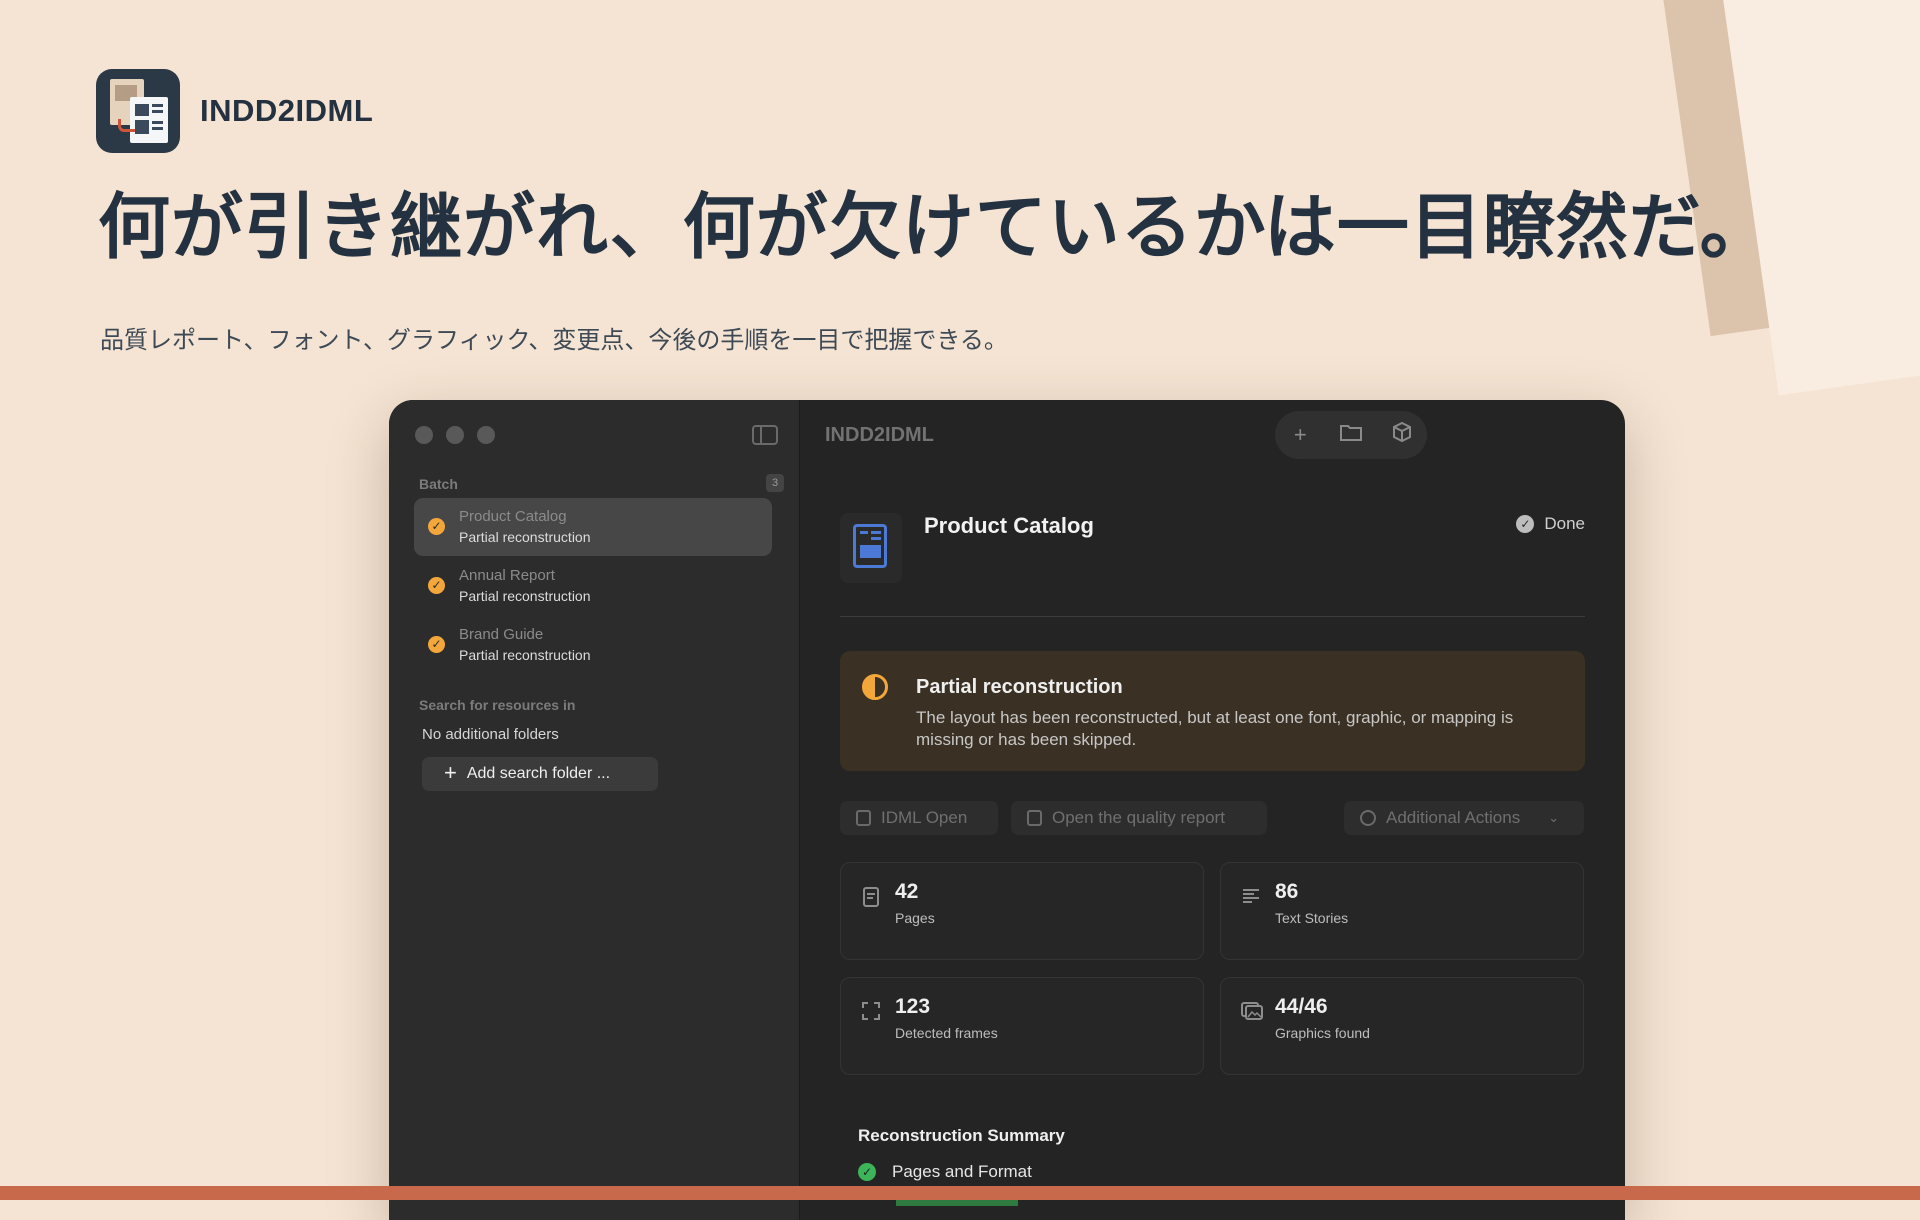 This screenshot has width=1920, height=1220. Describe the element at coordinates (961, 1135) in the screenshot. I see `reconstruction-summary-title: Reconstruction Summary` at that location.